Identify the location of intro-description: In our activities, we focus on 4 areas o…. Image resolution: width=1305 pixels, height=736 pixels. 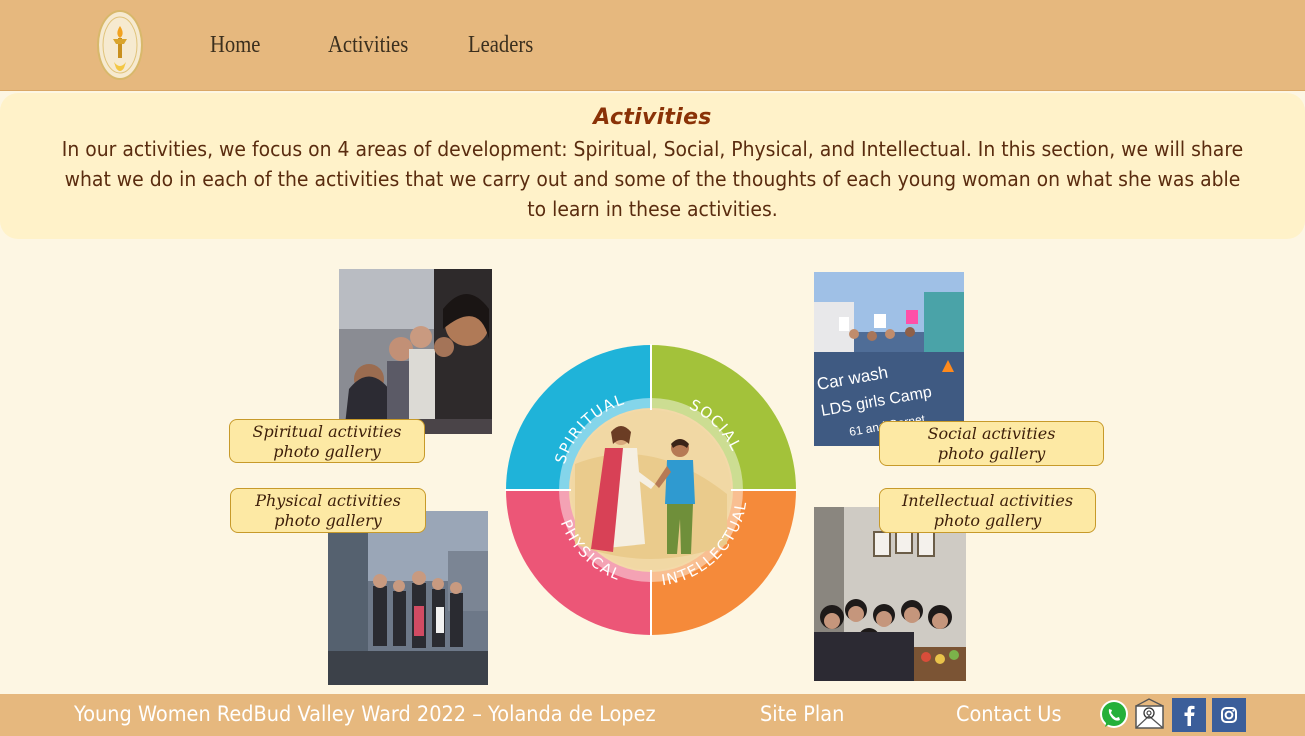
(652, 179).